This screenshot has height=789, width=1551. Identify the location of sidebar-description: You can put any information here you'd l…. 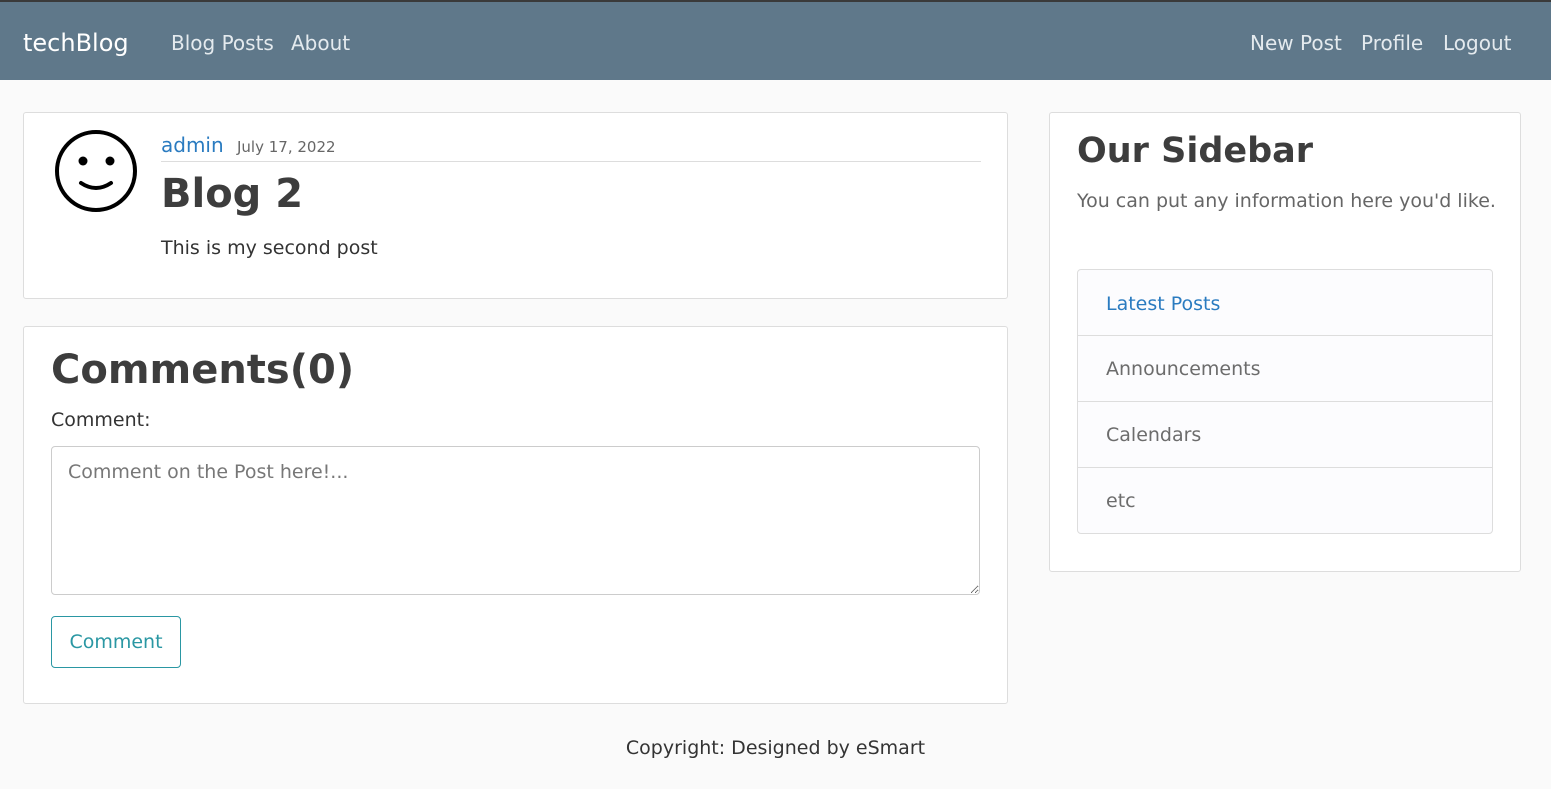
(1286, 201).